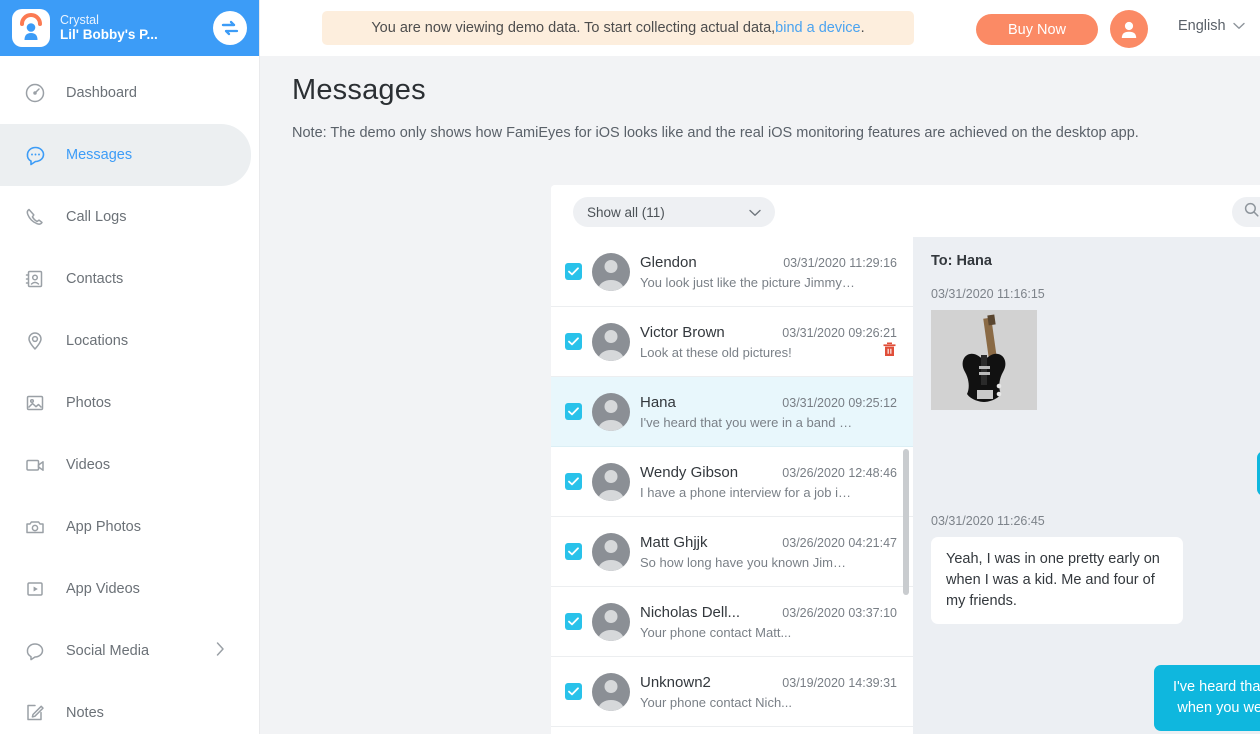 The width and height of the screenshot is (1260, 734). Describe the element at coordinates (839, 542) in the screenshot. I see `conversation-timestamp: 03/26/2020 04:21:47` at that location.